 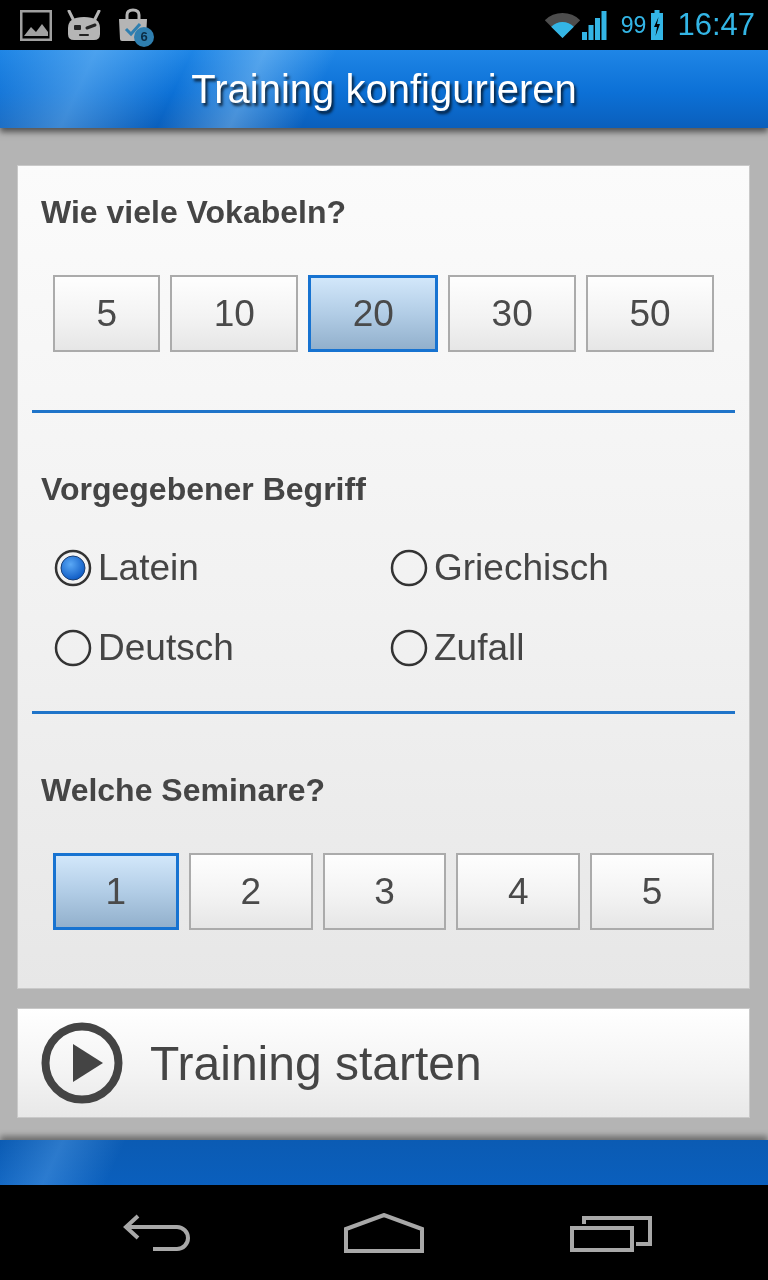 I want to click on radio-option: Griechisch, so click(x=499, y=568).